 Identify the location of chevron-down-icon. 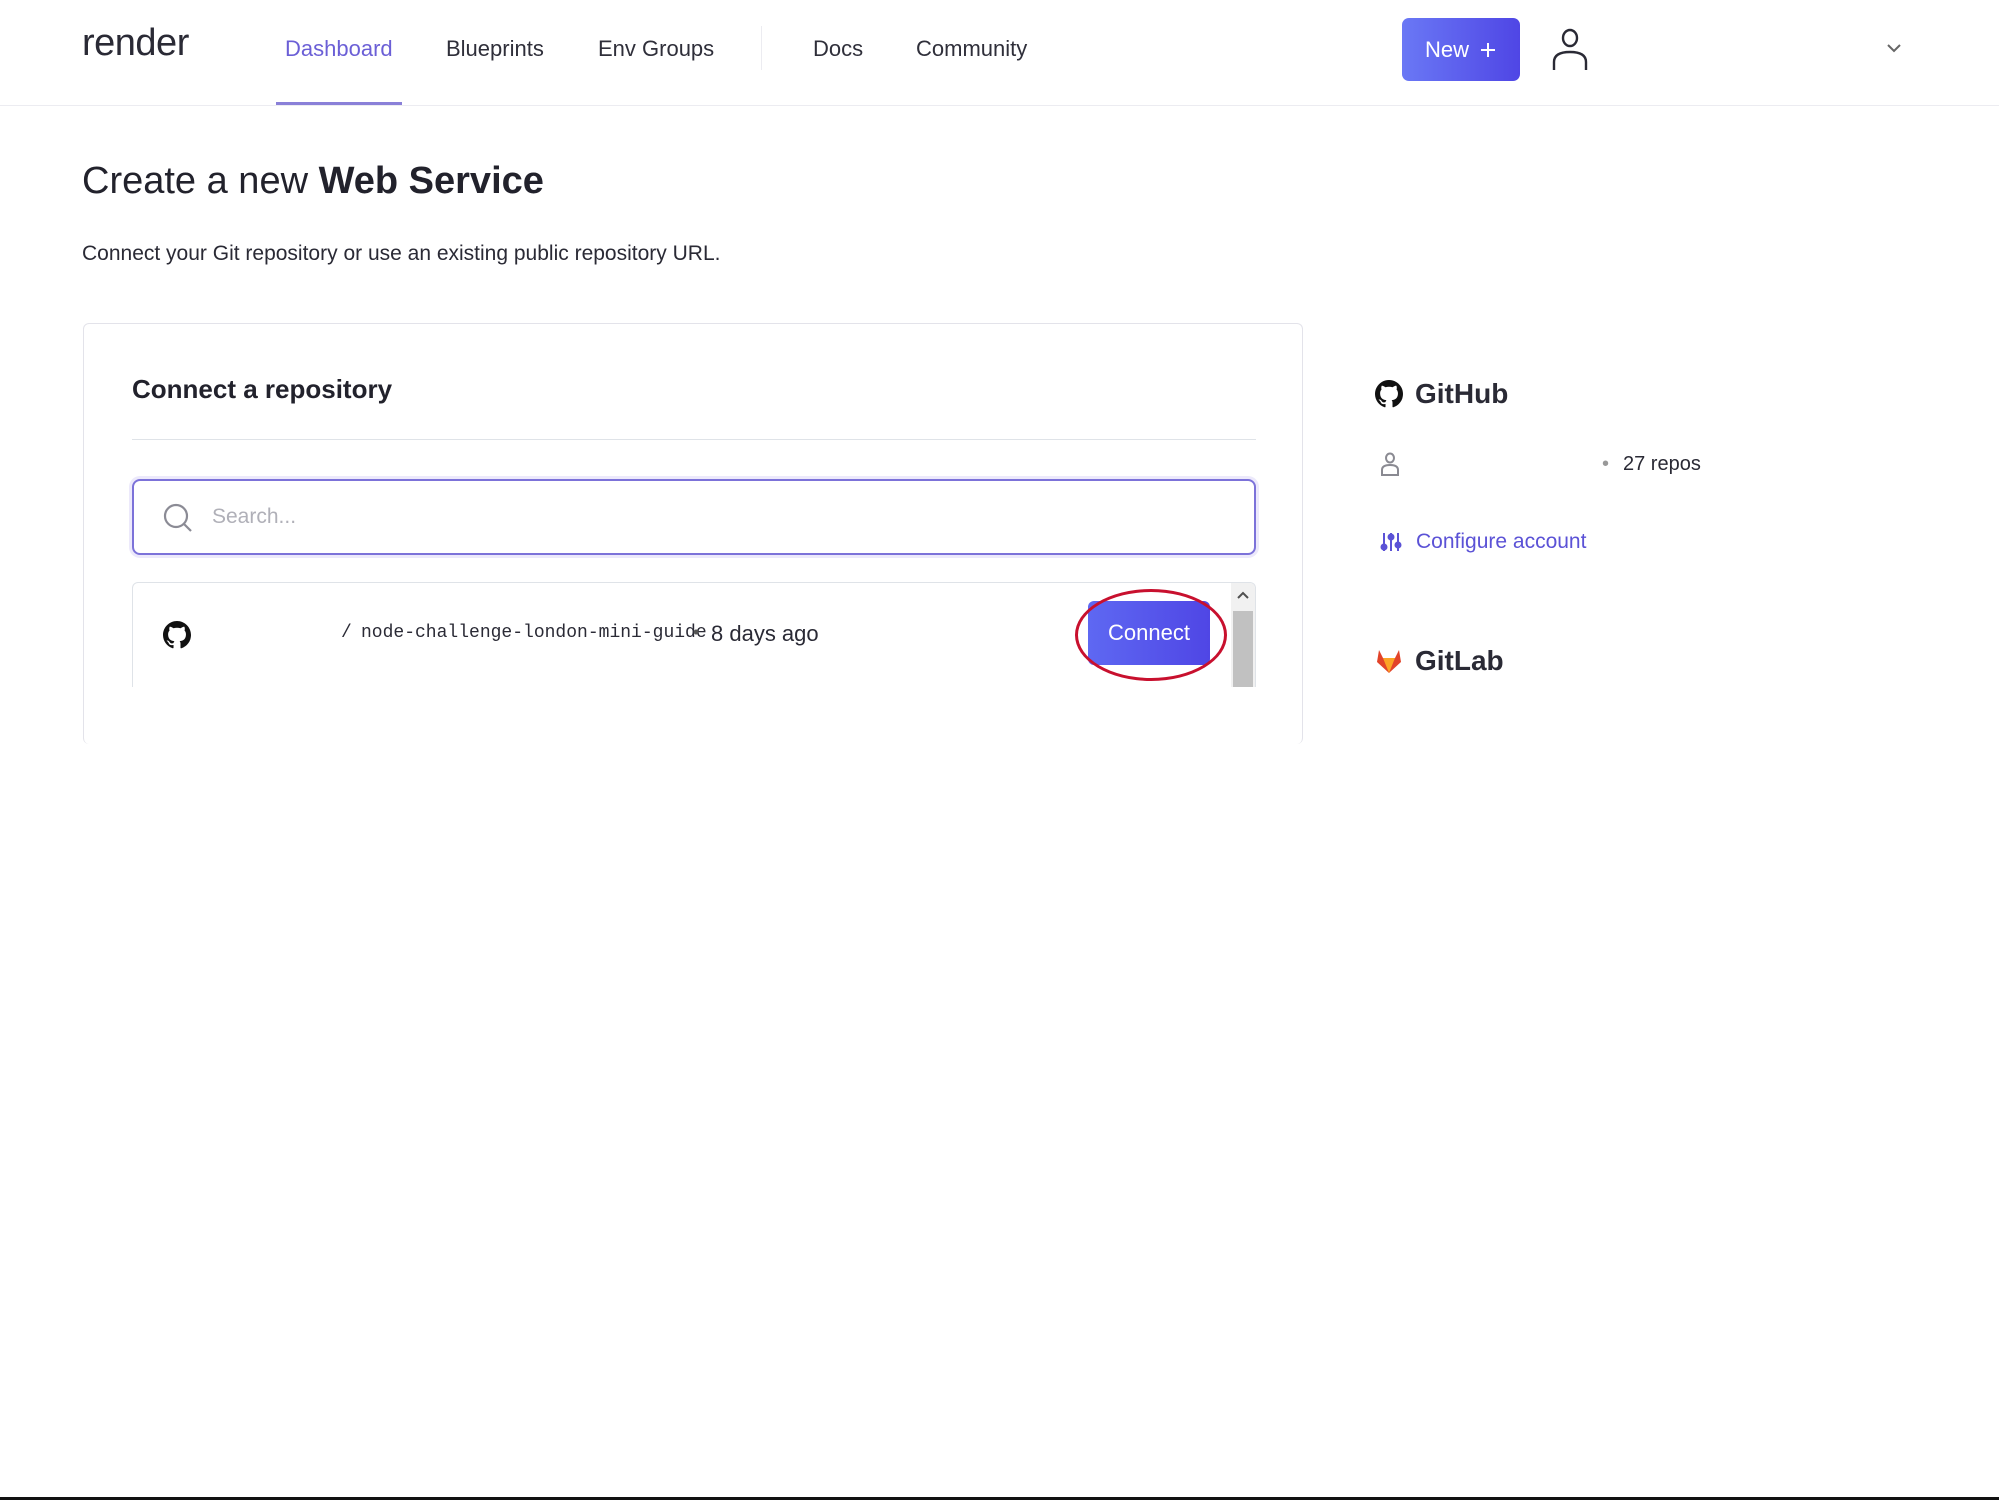
(1894, 48).